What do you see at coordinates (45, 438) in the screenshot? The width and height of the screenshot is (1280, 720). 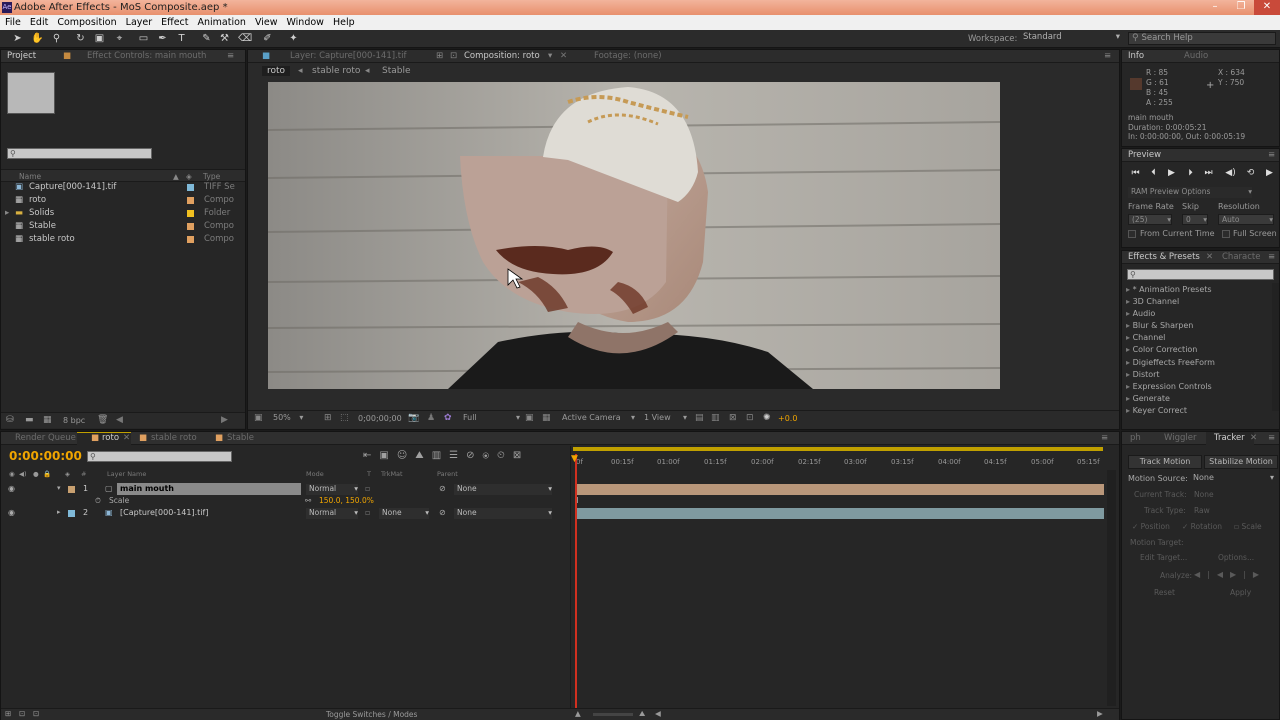 I see `tab-render-queue: Render Queue` at bounding box center [45, 438].